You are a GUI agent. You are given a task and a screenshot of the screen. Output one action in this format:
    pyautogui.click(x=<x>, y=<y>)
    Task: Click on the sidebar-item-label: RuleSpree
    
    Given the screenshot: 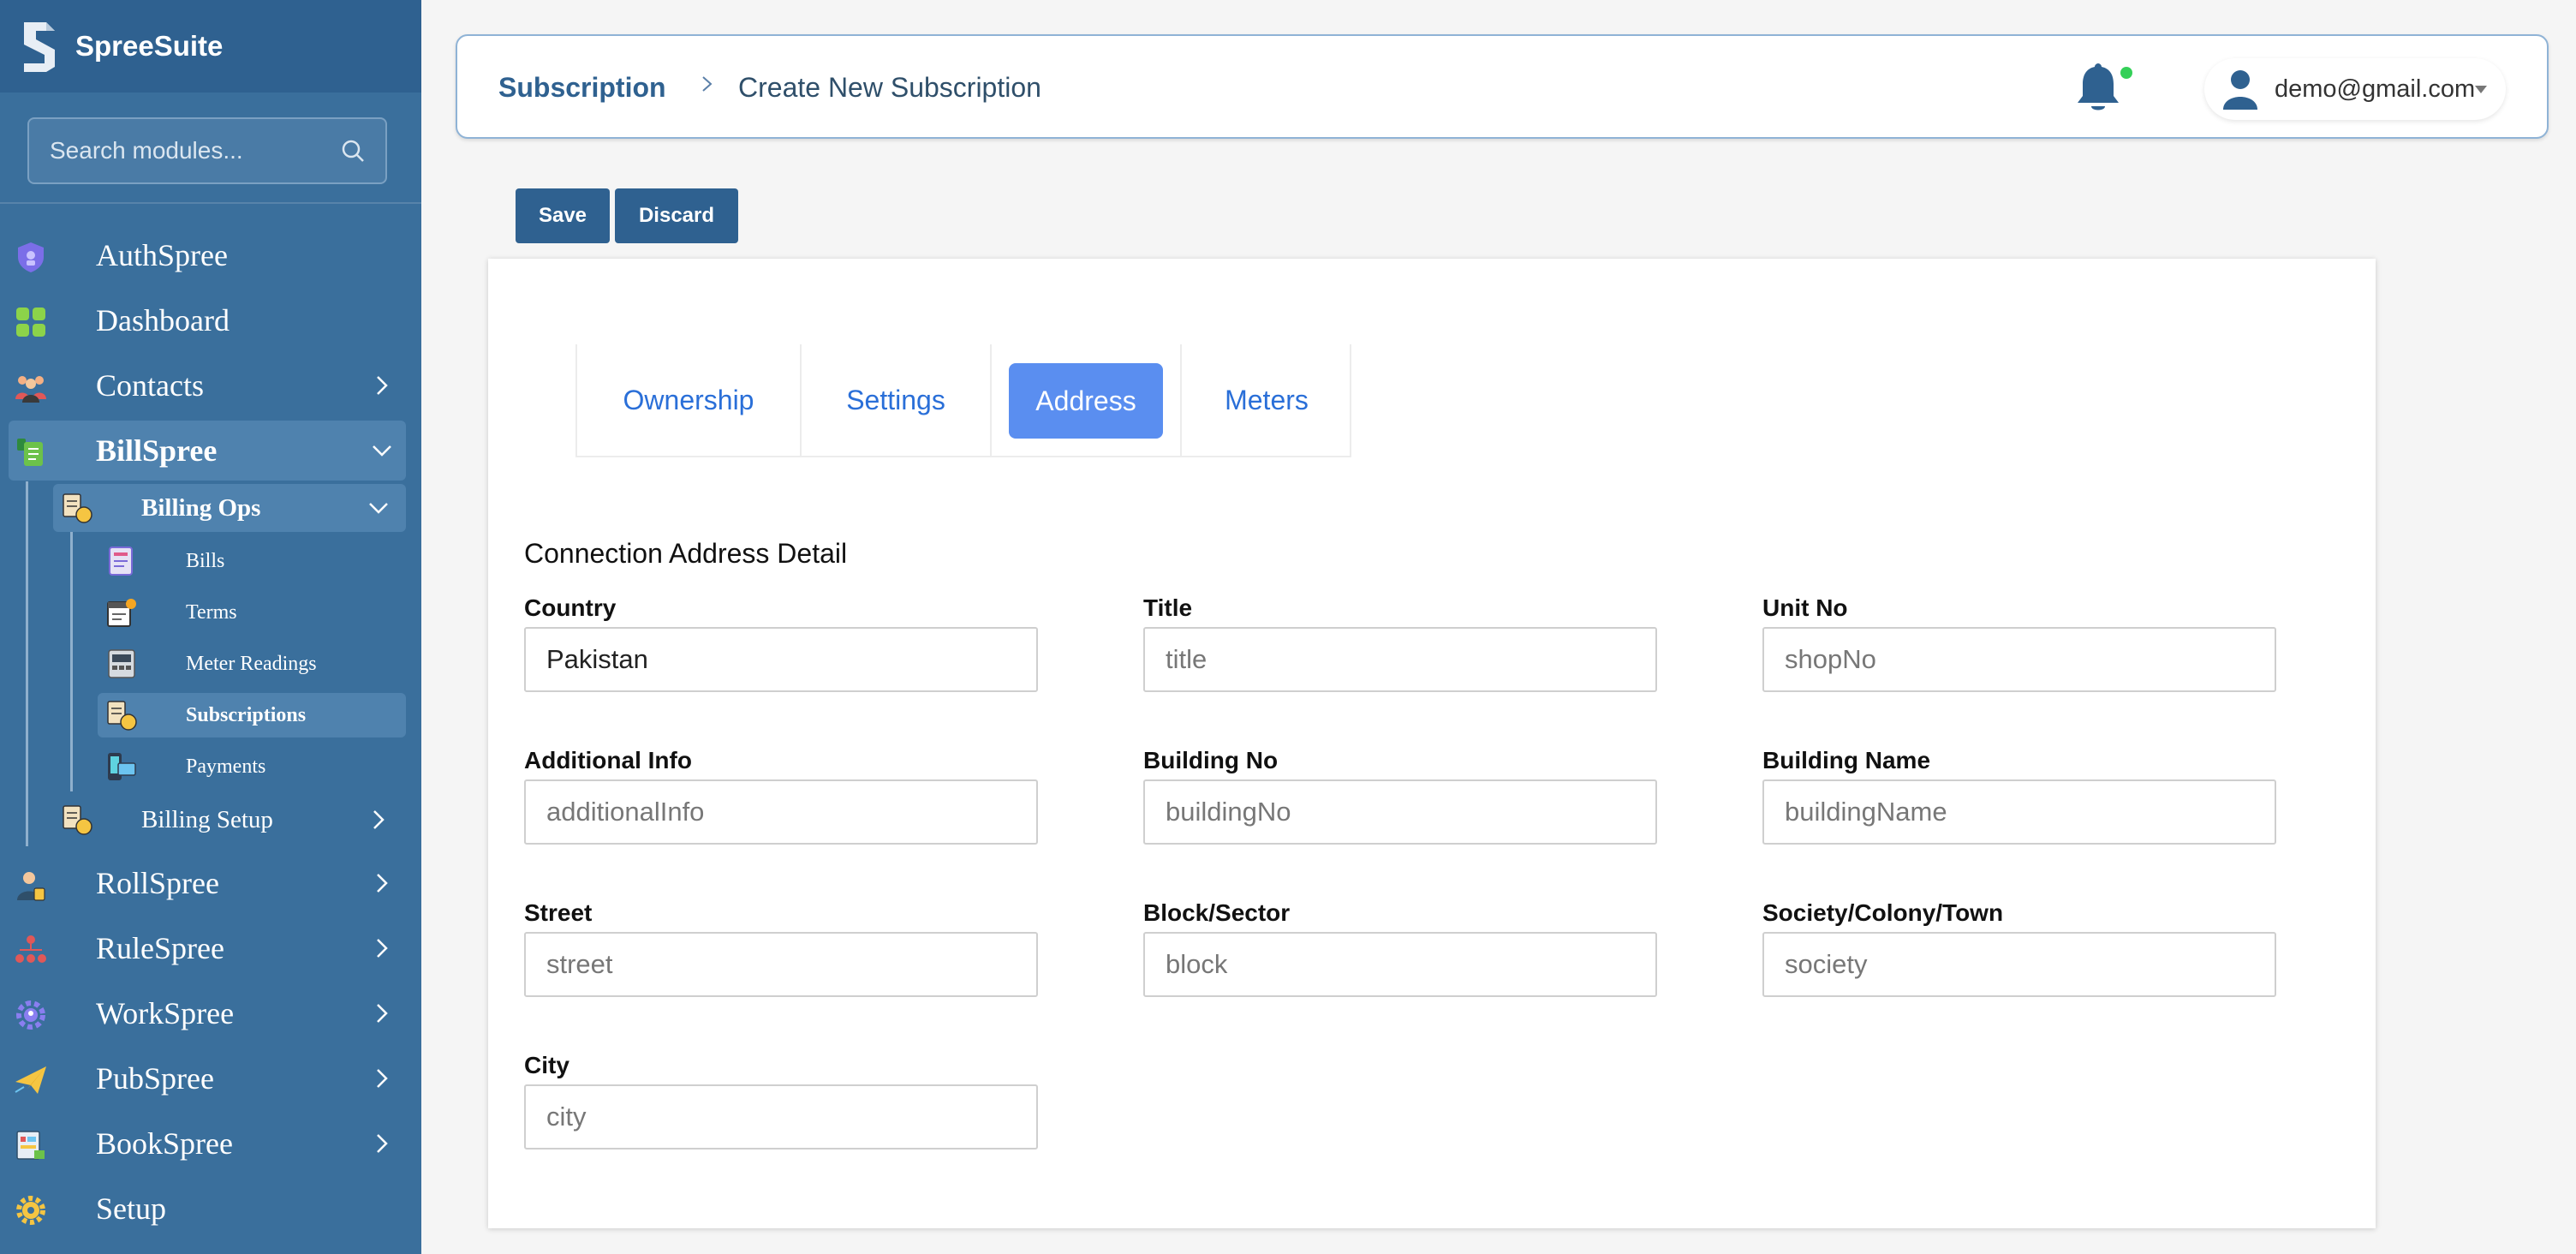 What is the action you would take?
    pyautogui.click(x=160, y=948)
    